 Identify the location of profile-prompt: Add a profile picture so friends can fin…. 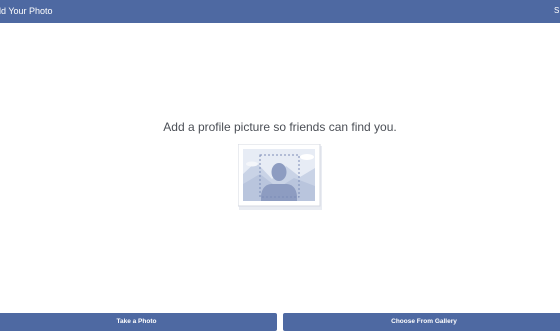
(280, 127).